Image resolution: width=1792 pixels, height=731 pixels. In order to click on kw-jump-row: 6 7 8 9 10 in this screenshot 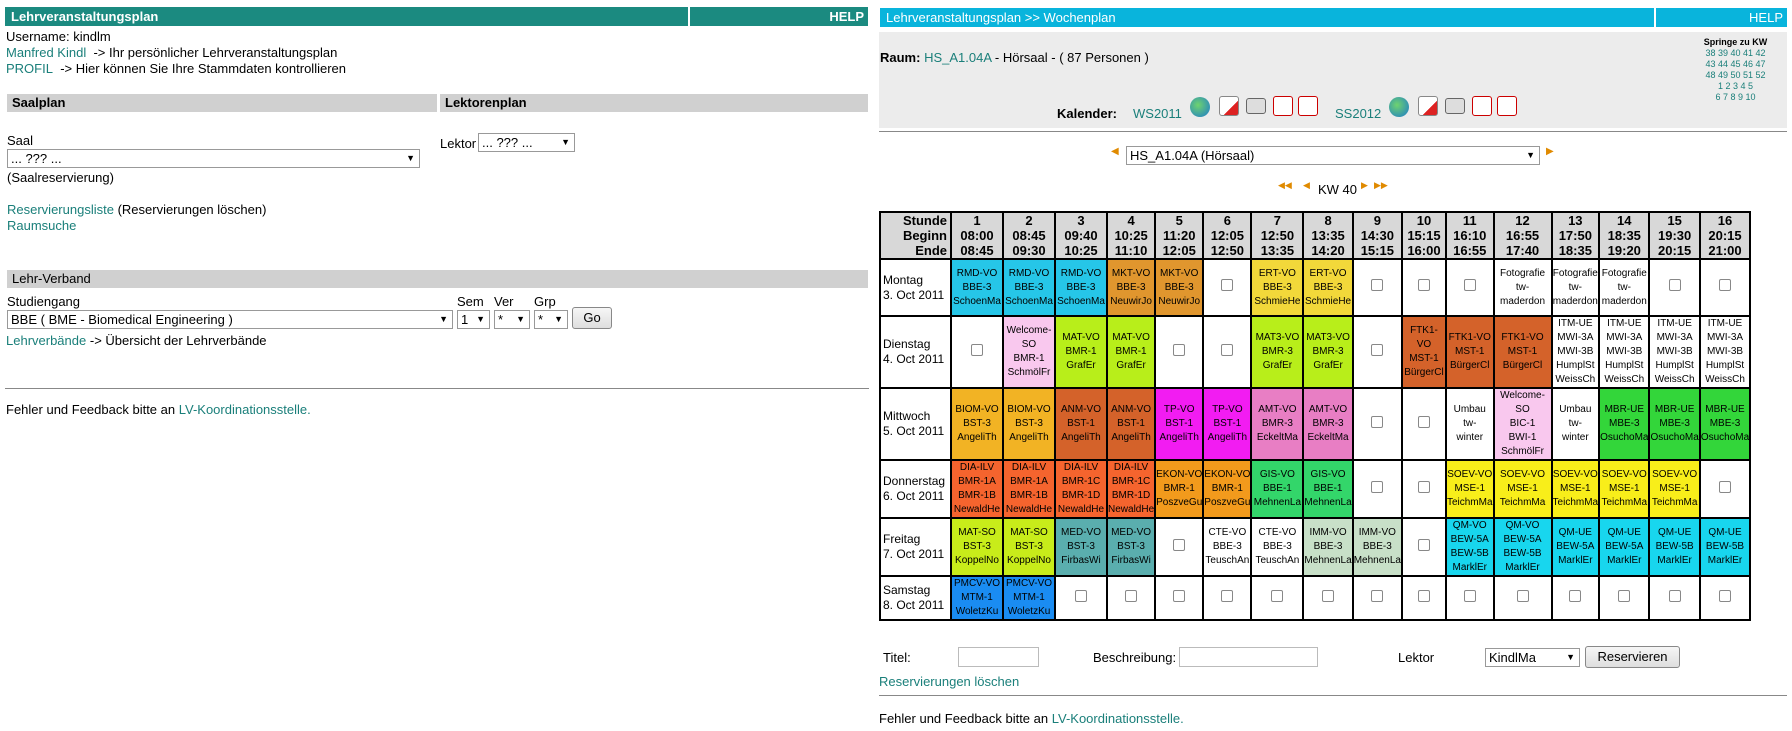, I will do `click(1735, 97)`.